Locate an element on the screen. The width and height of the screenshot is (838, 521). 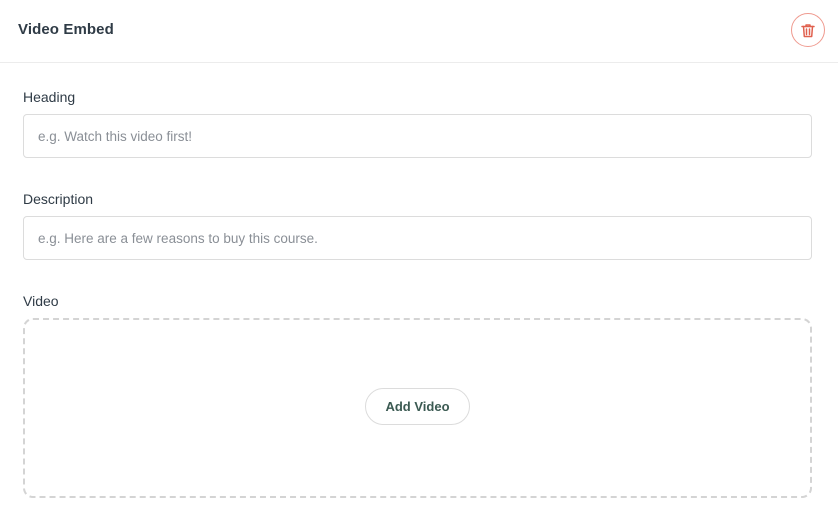
panel-title: Video Embed is located at coordinates (66, 29).